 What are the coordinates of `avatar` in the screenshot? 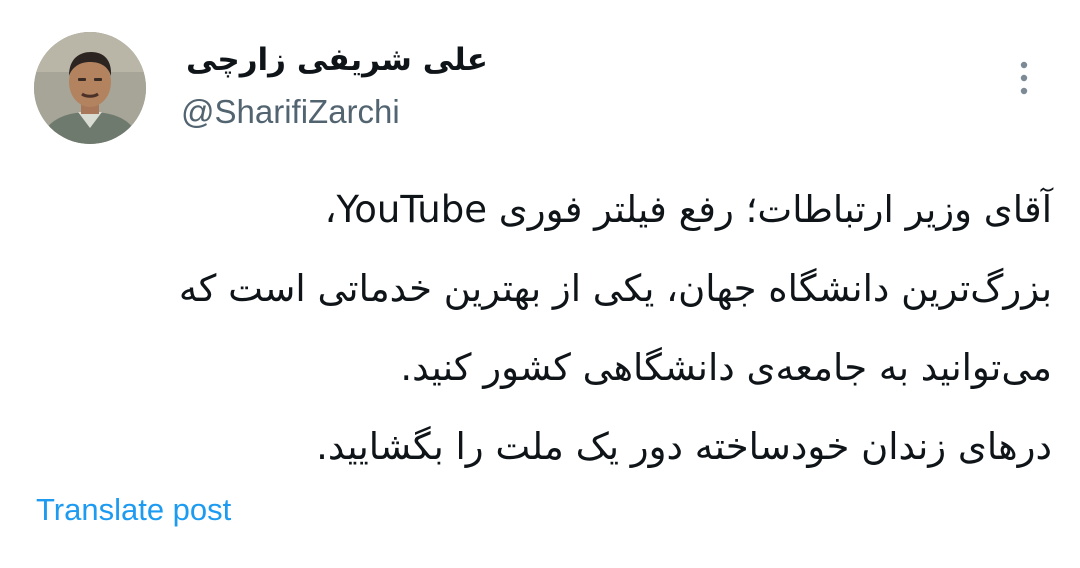 It's located at (90, 88).